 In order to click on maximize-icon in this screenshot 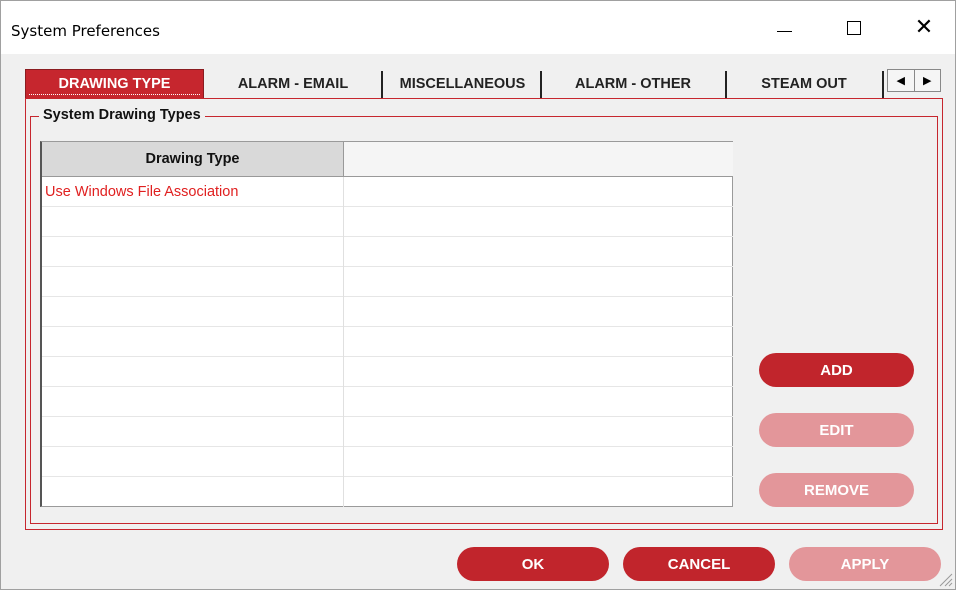, I will do `click(854, 27)`.